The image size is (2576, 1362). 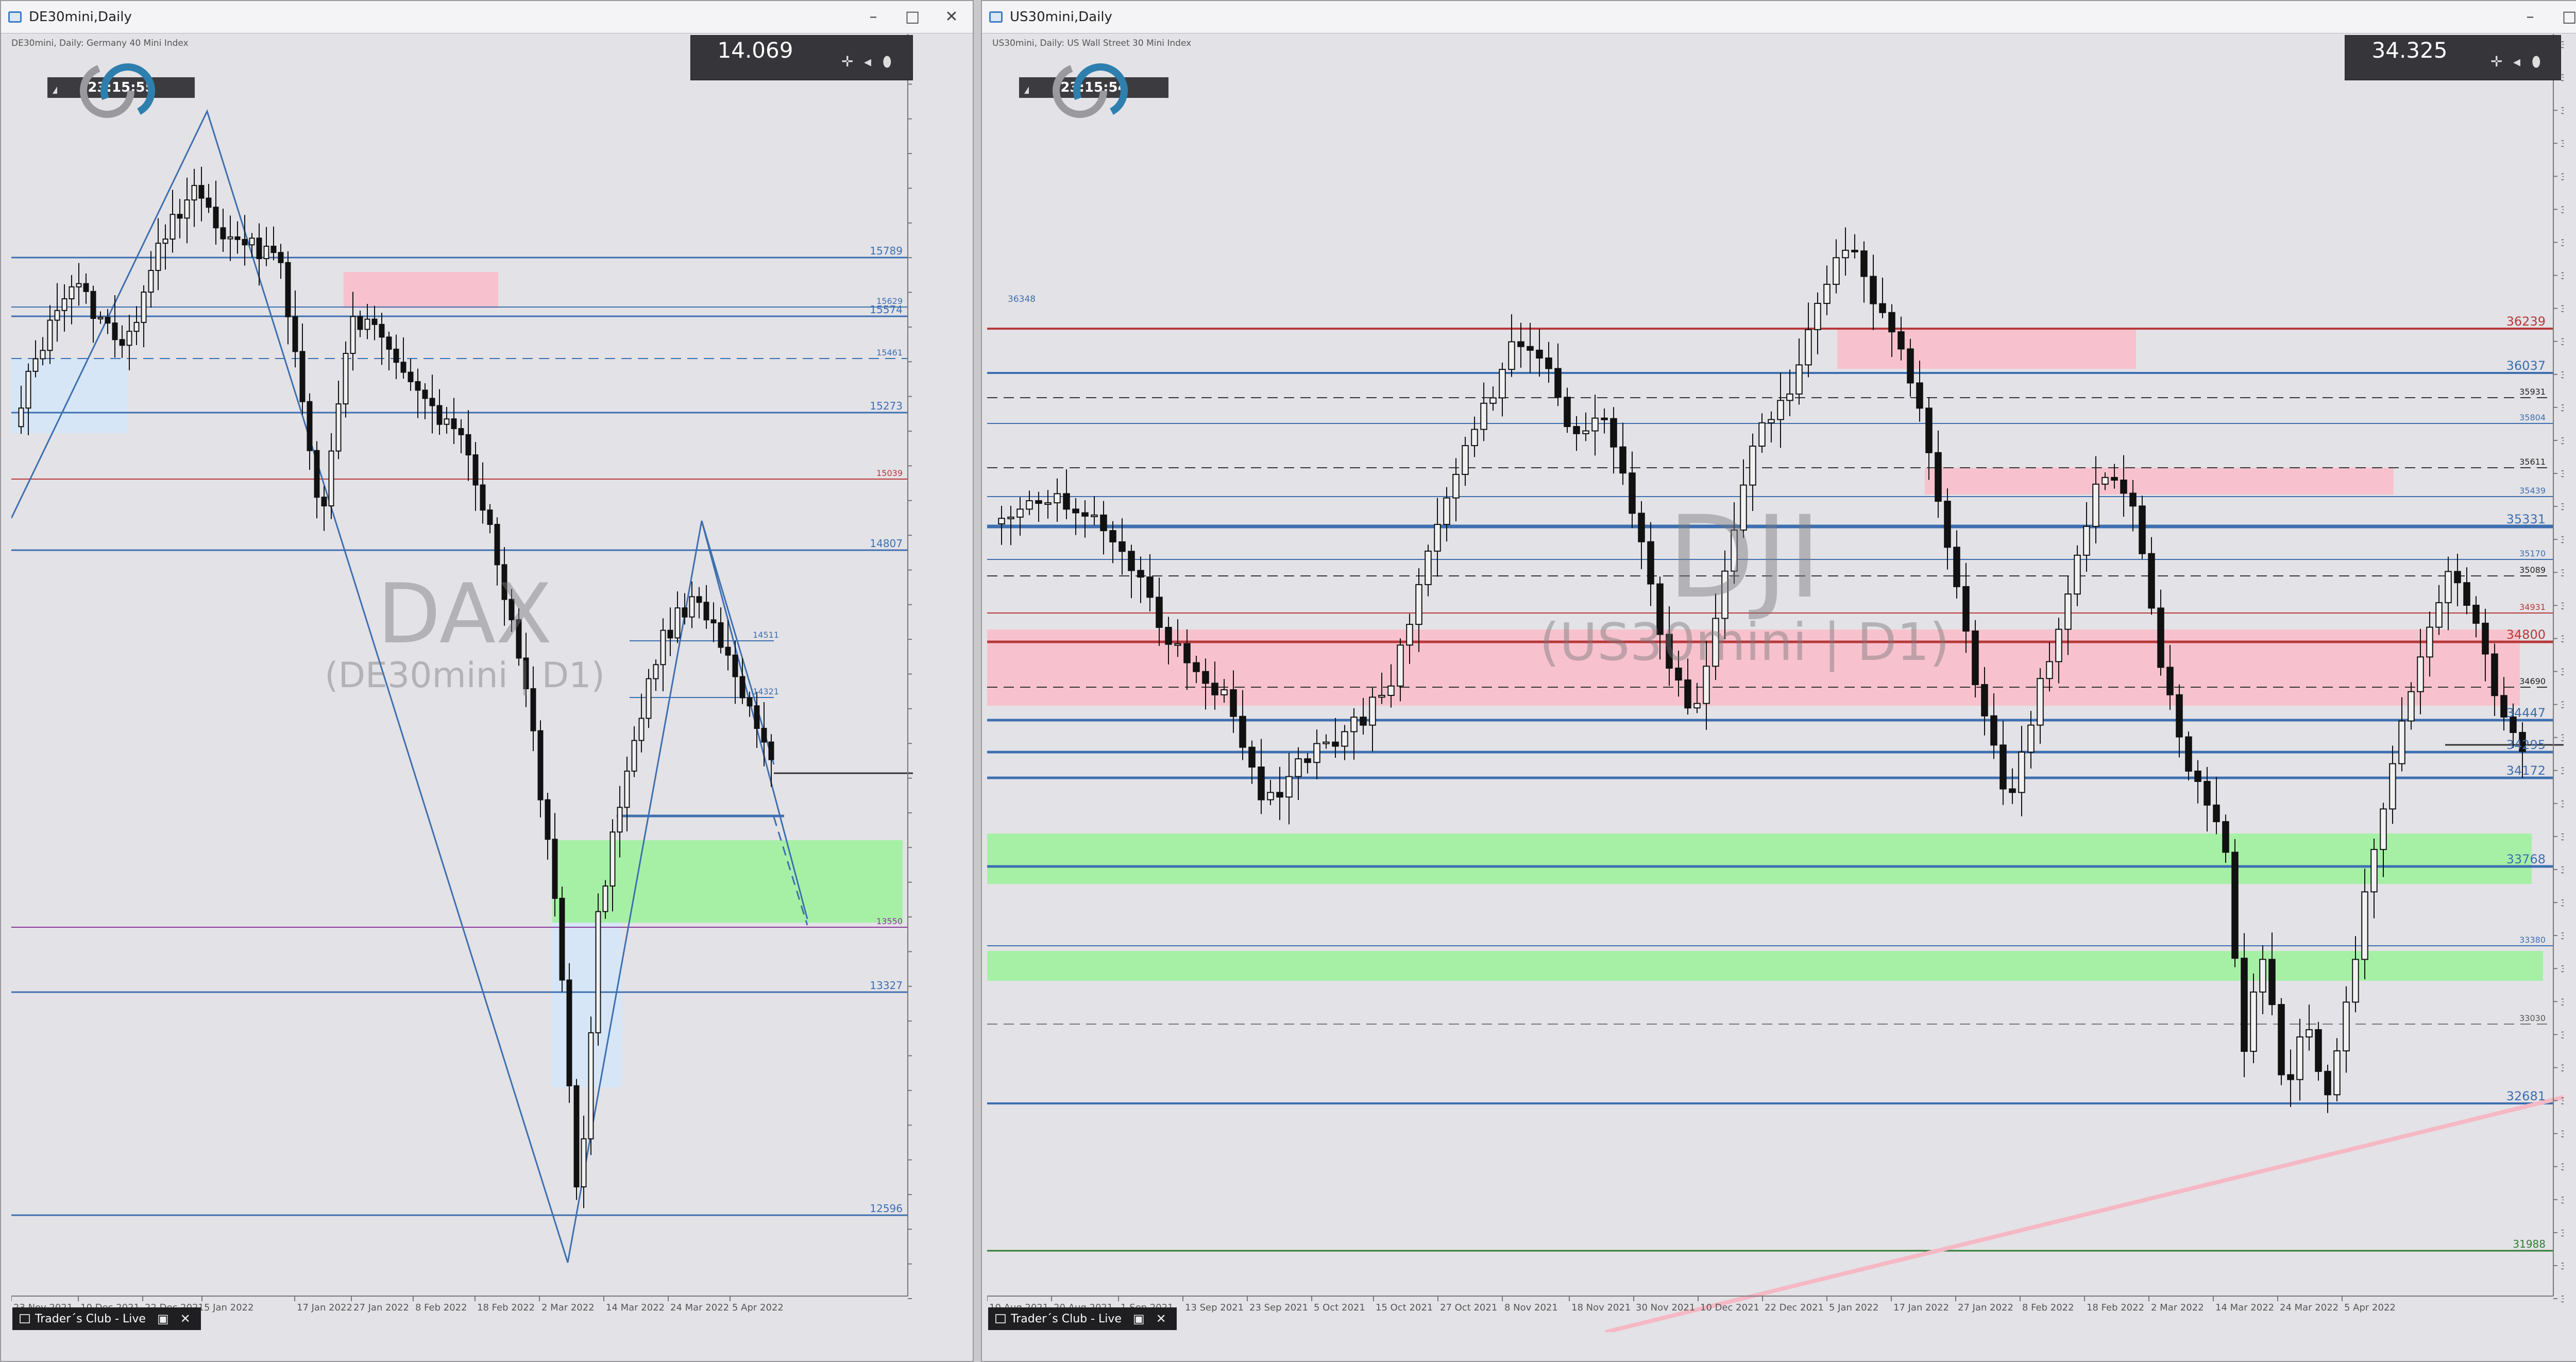 I want to click on dax-symbol-info: DE30mini, Daily: Germany 40 Mini Index, so click(x=100, y=43).